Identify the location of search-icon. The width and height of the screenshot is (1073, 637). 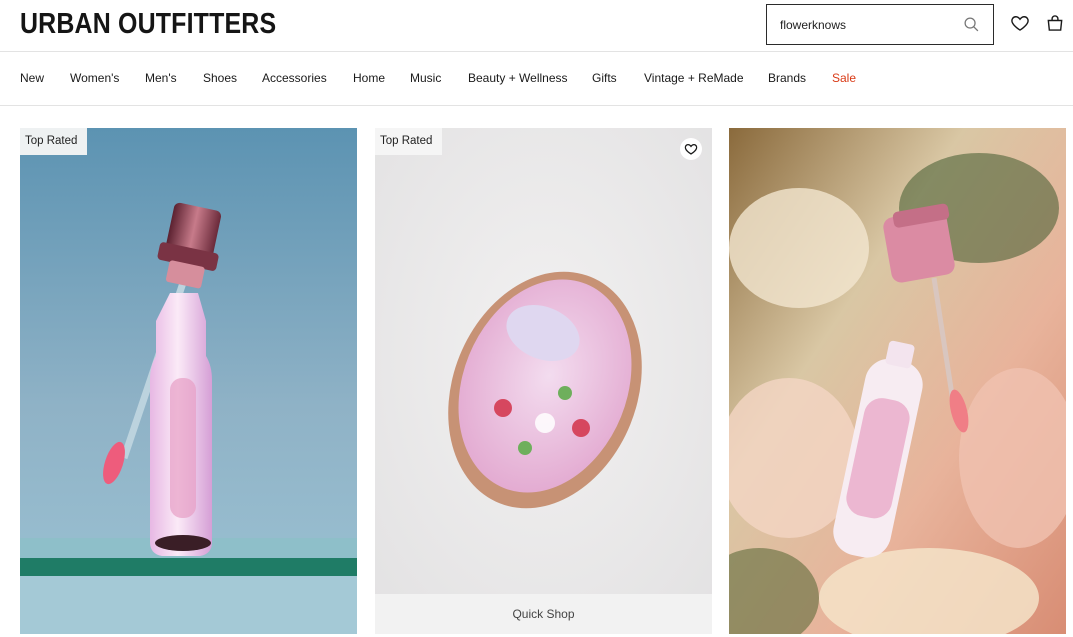
(971, 24).